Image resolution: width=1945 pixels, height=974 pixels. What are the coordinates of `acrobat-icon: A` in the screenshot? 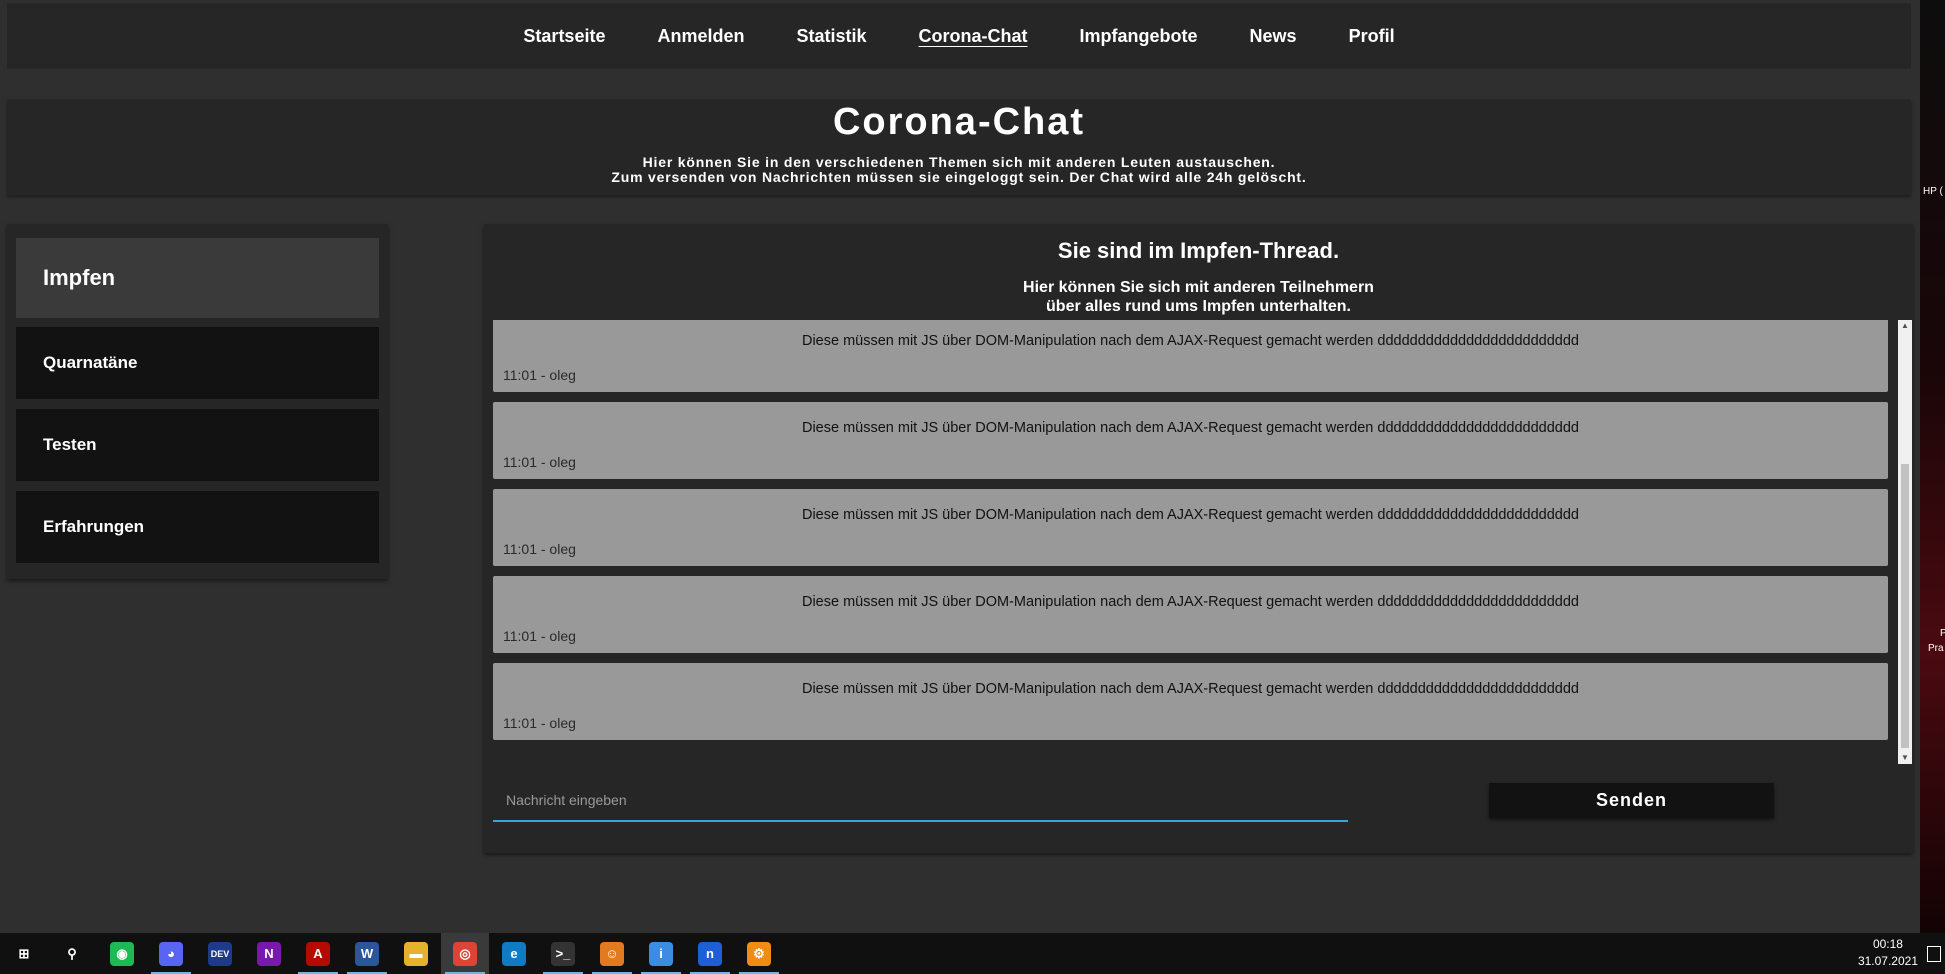 It's located at (318, 953).